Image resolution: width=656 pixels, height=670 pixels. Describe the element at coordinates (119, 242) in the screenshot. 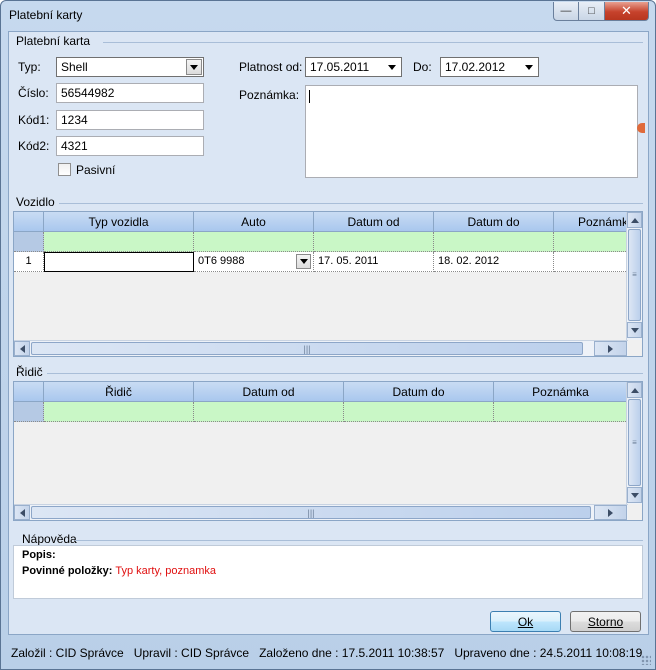

I see `new-cell-vehicle-type` at that location.